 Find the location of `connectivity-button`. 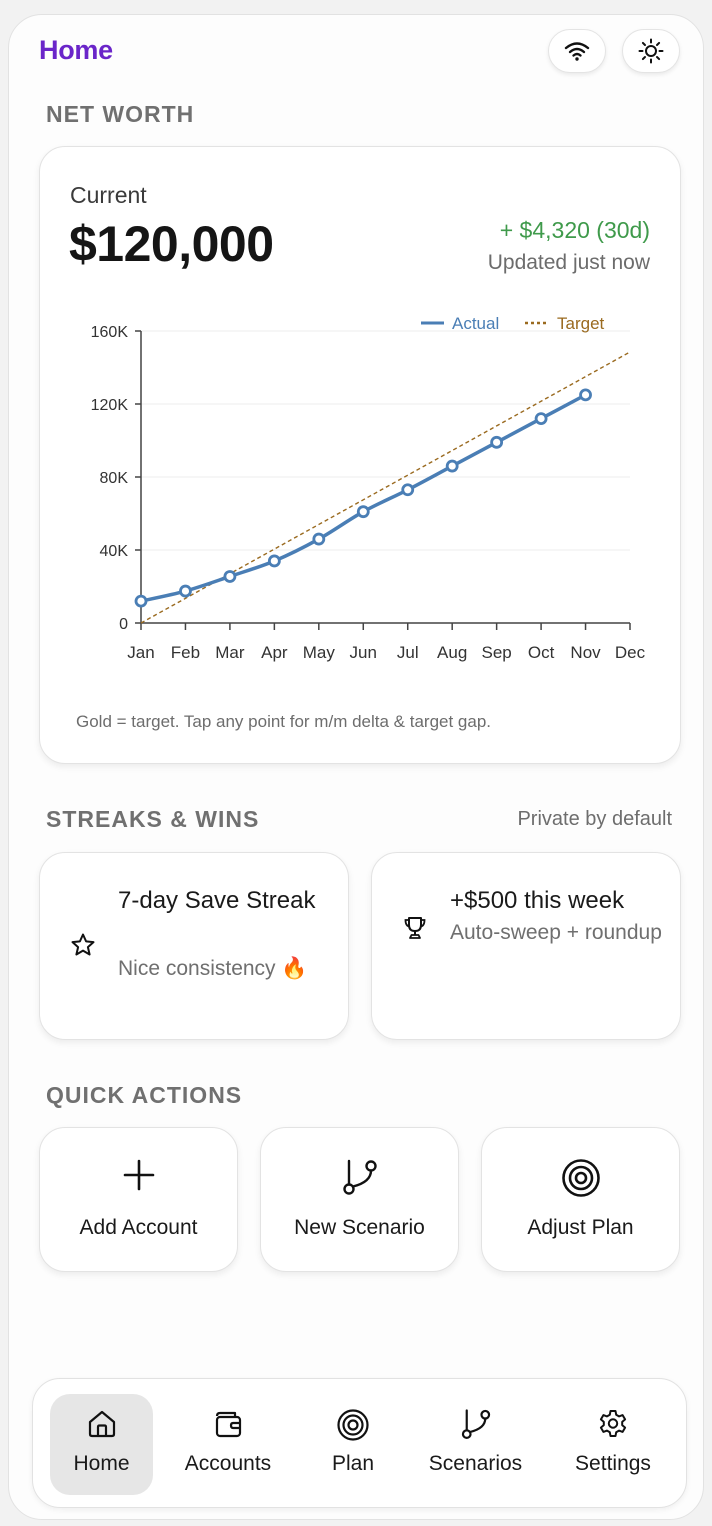

connectivity-button is located at coordinates (577, 51).